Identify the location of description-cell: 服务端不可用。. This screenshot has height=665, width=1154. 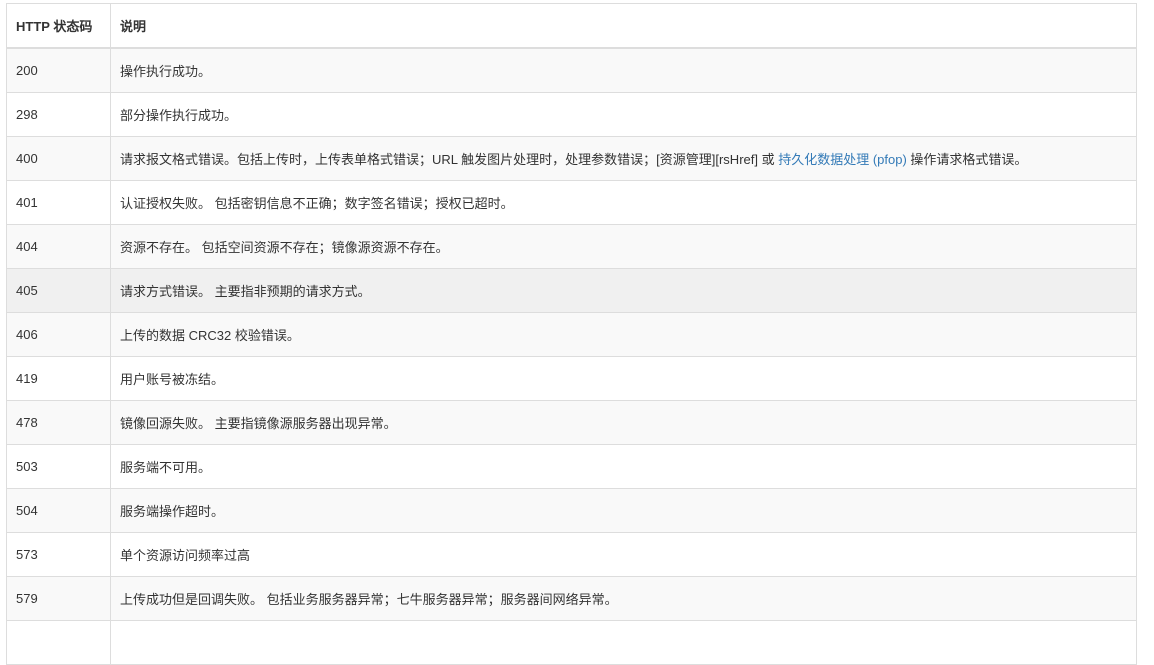
(623, 466).